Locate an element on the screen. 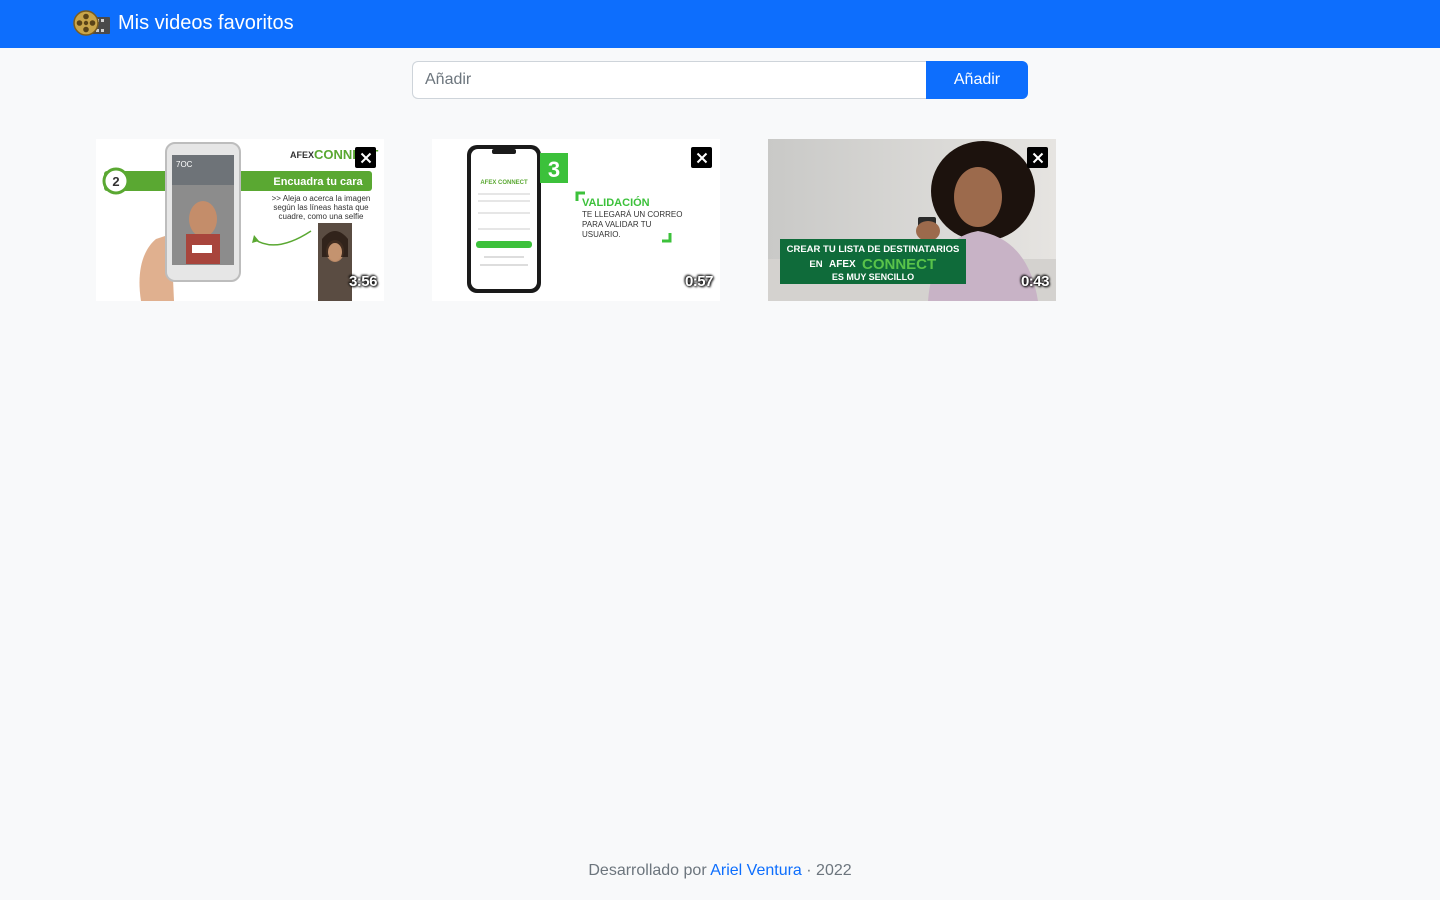 Image resolution: width=1440 pixels, height=900 pixels. thumb-line: cuadre, como una selfie is located at coordinates (321, 216).